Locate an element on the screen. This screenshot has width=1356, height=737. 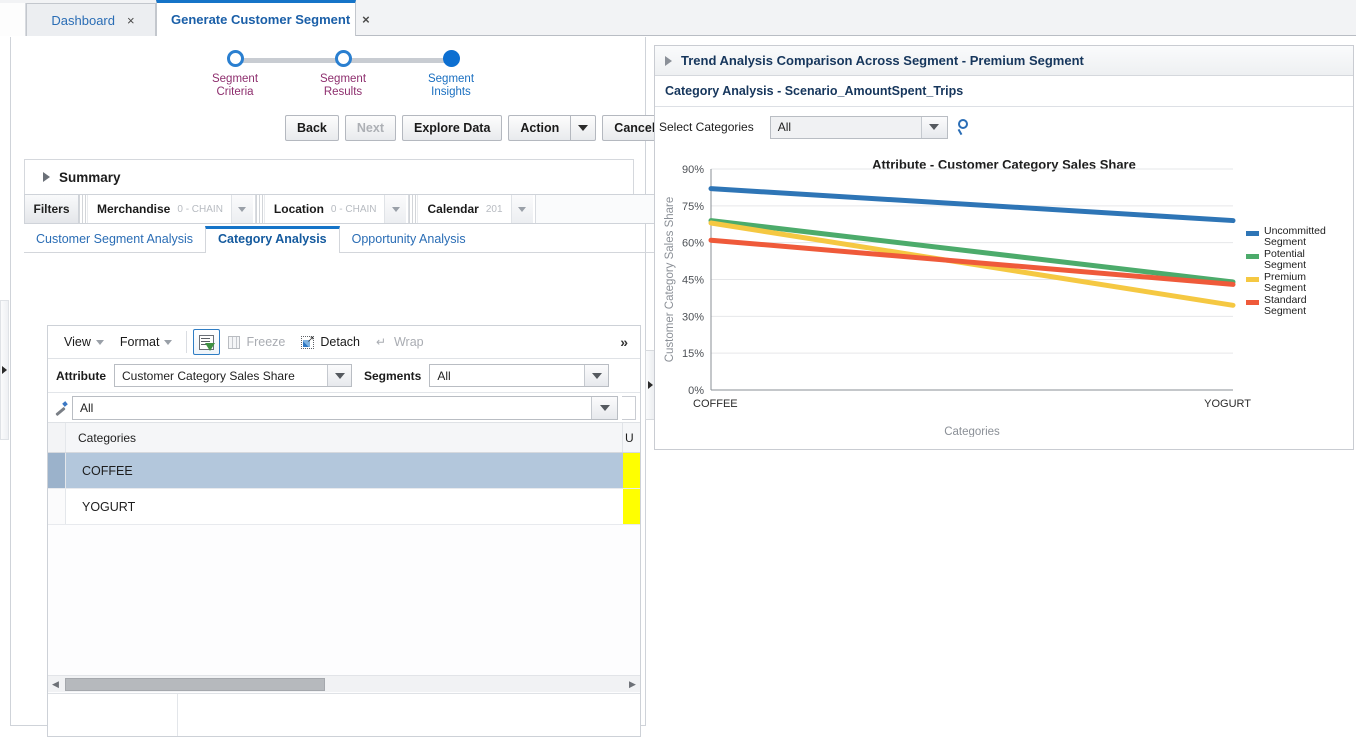
toolbar-divider is located at coordinates (187, 342).